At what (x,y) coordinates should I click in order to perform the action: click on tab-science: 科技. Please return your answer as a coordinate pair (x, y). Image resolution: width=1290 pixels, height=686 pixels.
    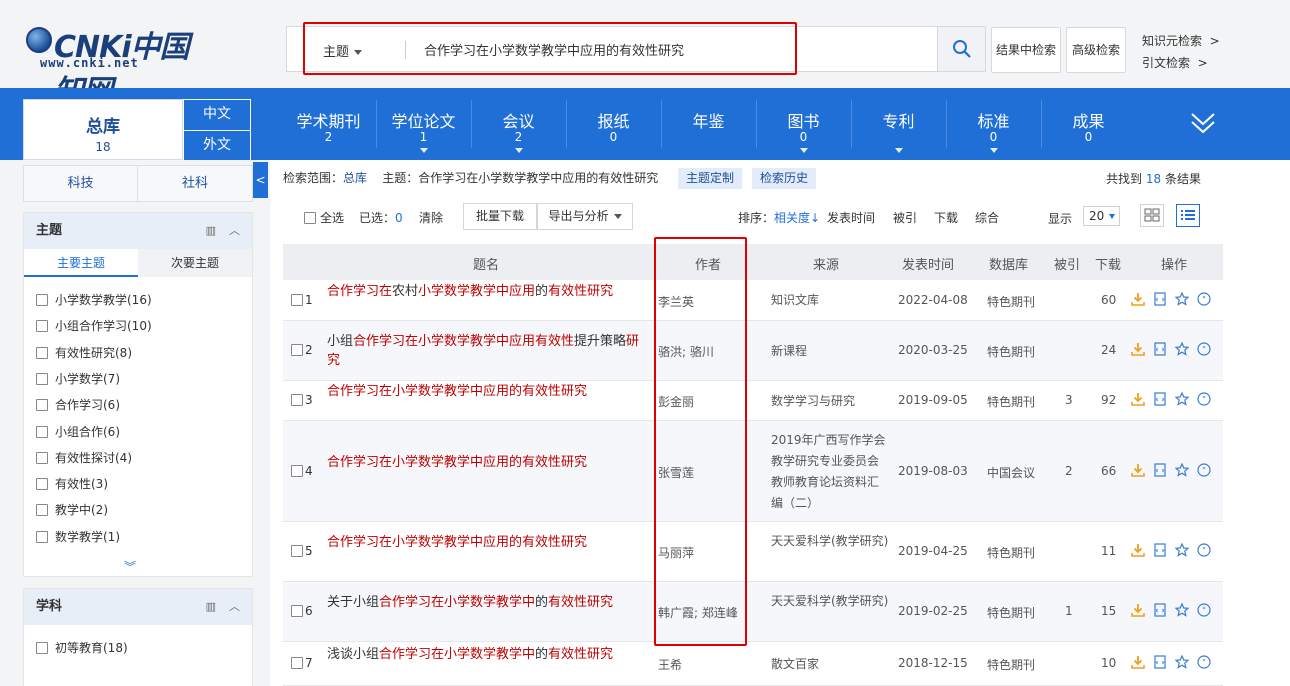
    Looking at the image, I should click on (81, 183).